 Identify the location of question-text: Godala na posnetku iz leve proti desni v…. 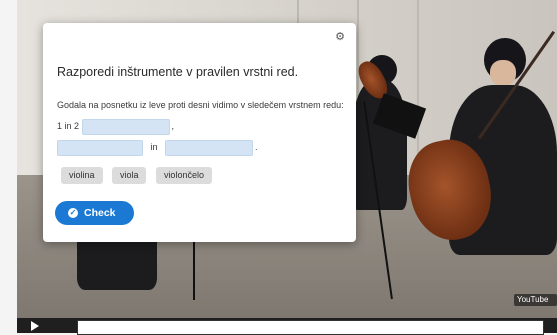
(203, 126).